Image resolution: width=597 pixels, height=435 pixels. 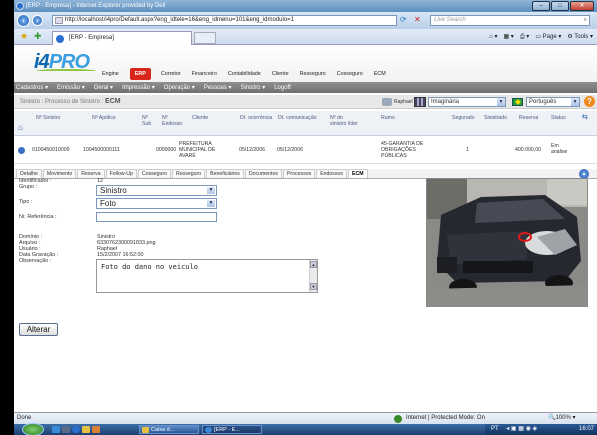 I want to click on zoom-level: 🔍100% ▾, so click(x=562, y=418).